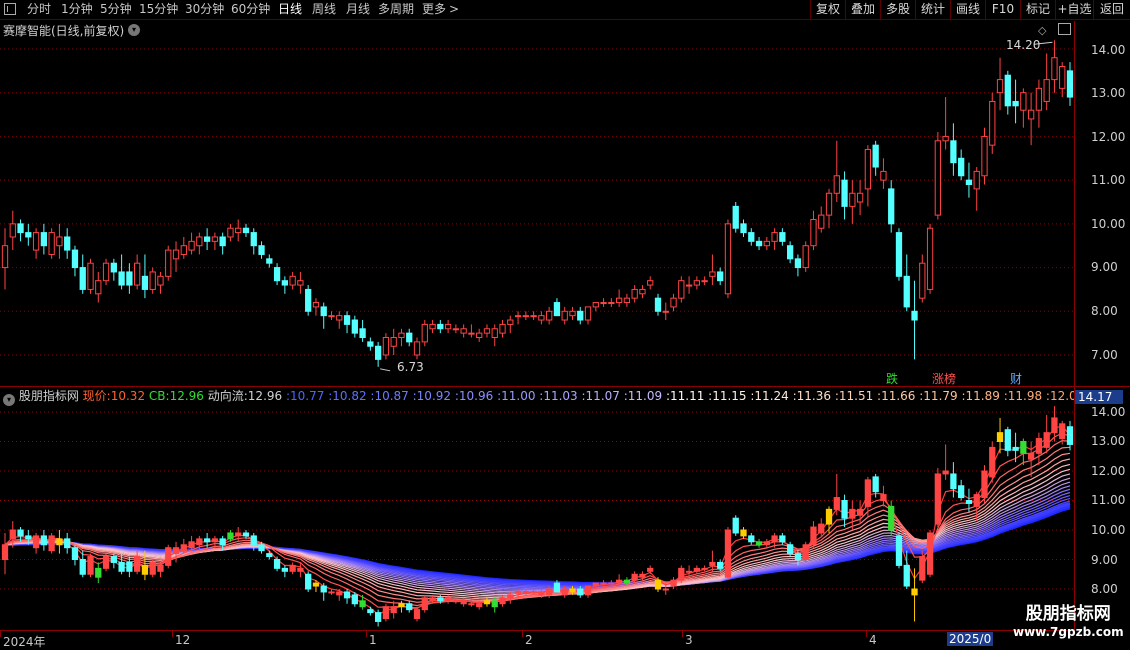 The width and height of the screenshot is (1130, 650). What do you see at coordinates (454, 9) in the screenshot?
I see `more-chevron-icon: >` at bounding box center [454, 9].